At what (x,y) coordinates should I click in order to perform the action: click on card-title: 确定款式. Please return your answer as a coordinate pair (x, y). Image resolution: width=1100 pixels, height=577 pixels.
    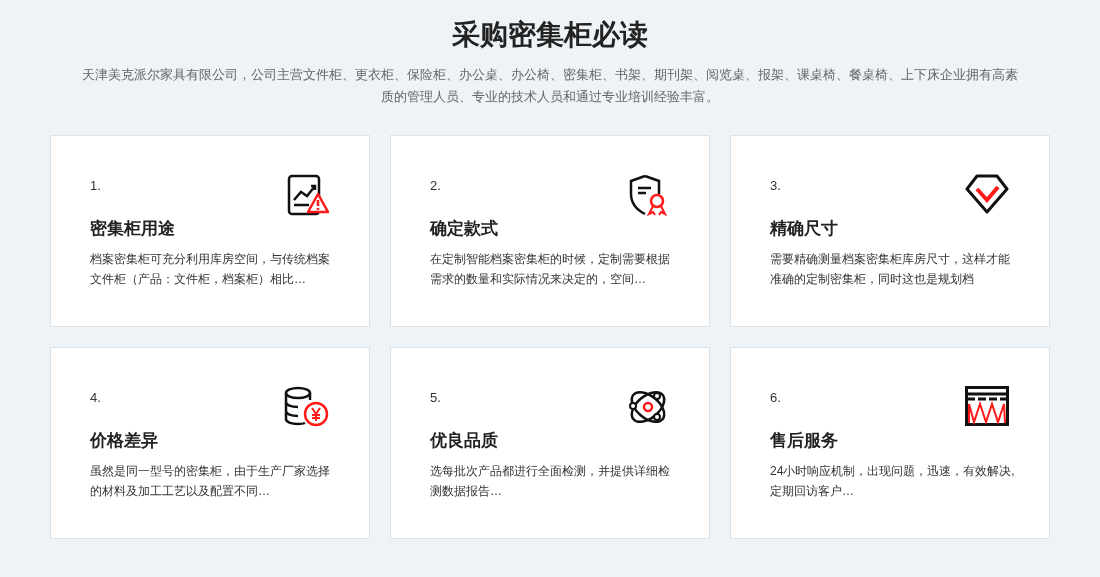
    Looking at the image, I should click on (464, 229).